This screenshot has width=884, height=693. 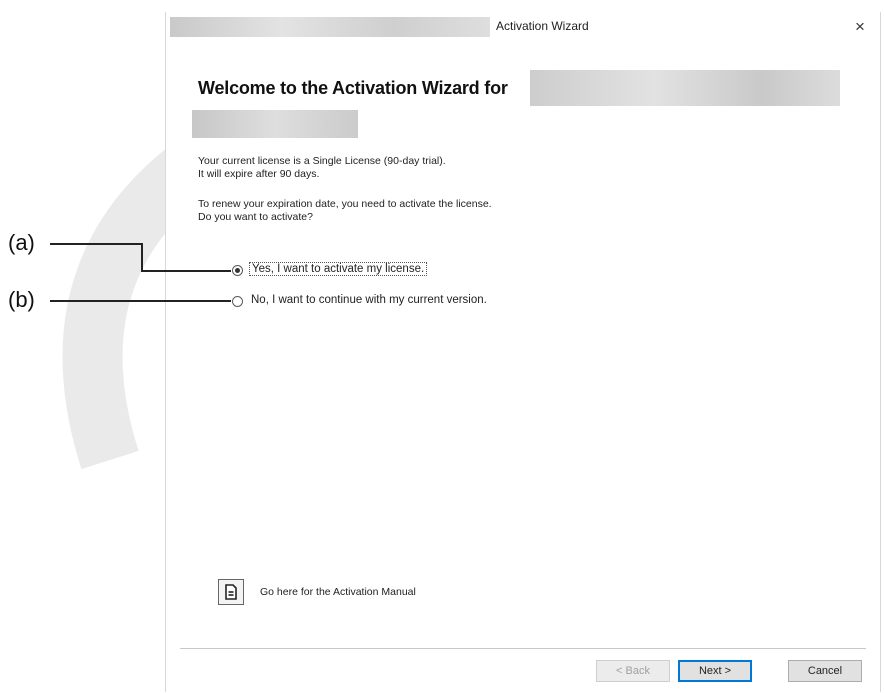 What do you see at coordinates (338, 269) in the screenshot?
I see `radio-activate-label: Yes, I want to activate my license.` at bounding box center [338, 269].